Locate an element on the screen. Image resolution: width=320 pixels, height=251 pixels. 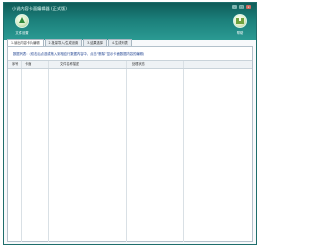
cart-icon is located at coordinates (240, 21).